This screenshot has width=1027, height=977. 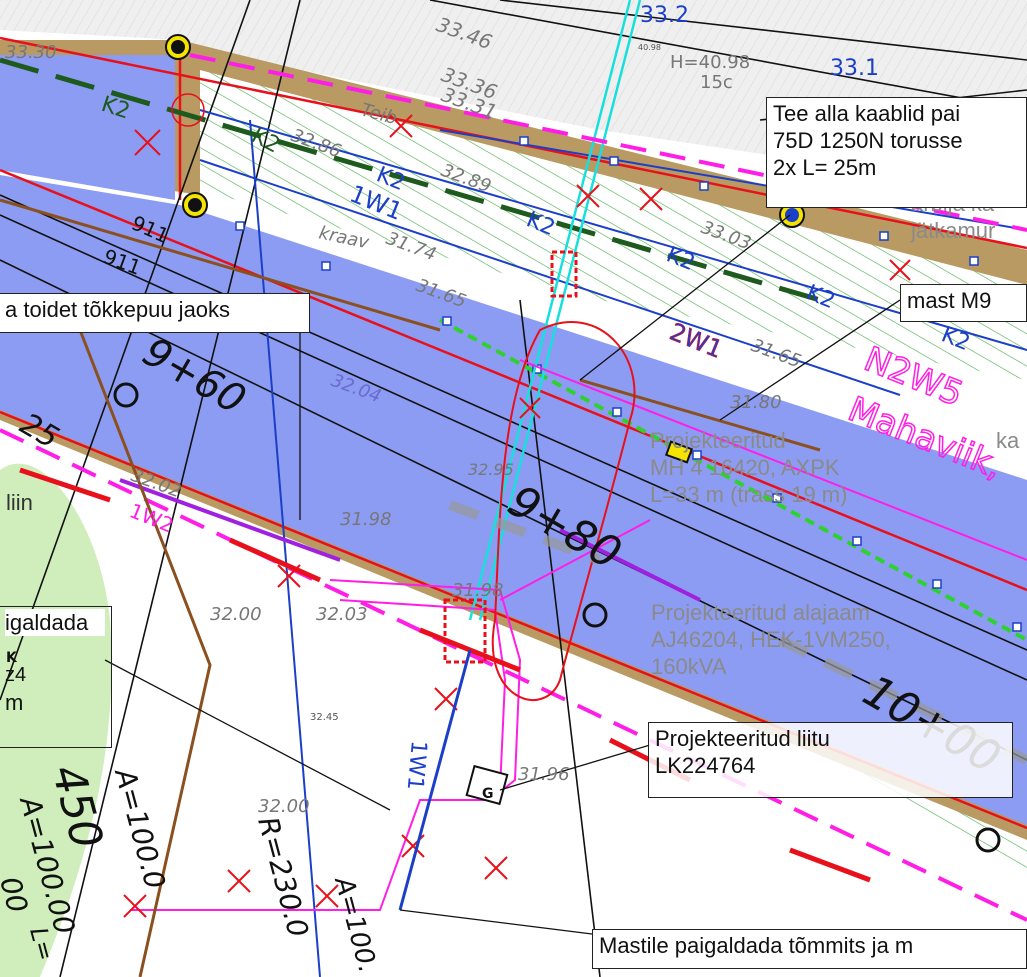 I want to click on elev-3180: 31.80, so click(x=756, y=402).